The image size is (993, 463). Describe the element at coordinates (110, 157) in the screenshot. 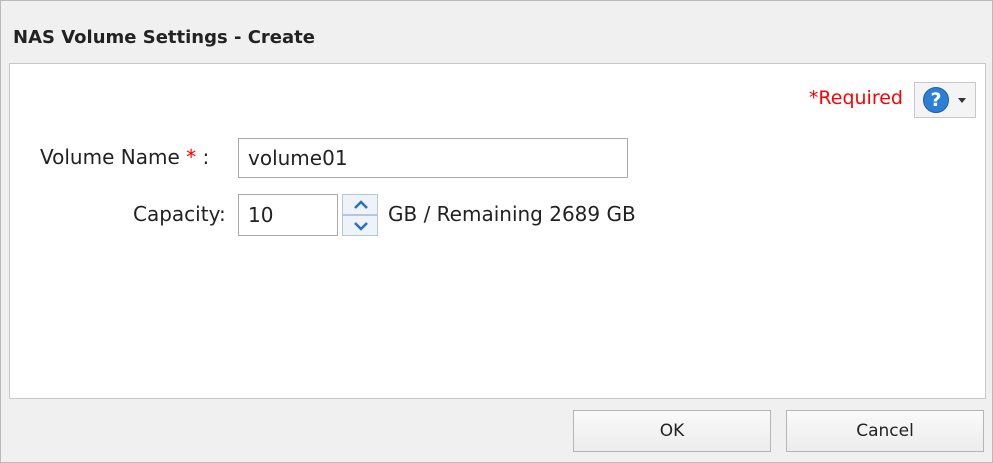

I see `volume-name-label-text: Volume Name` at that location.